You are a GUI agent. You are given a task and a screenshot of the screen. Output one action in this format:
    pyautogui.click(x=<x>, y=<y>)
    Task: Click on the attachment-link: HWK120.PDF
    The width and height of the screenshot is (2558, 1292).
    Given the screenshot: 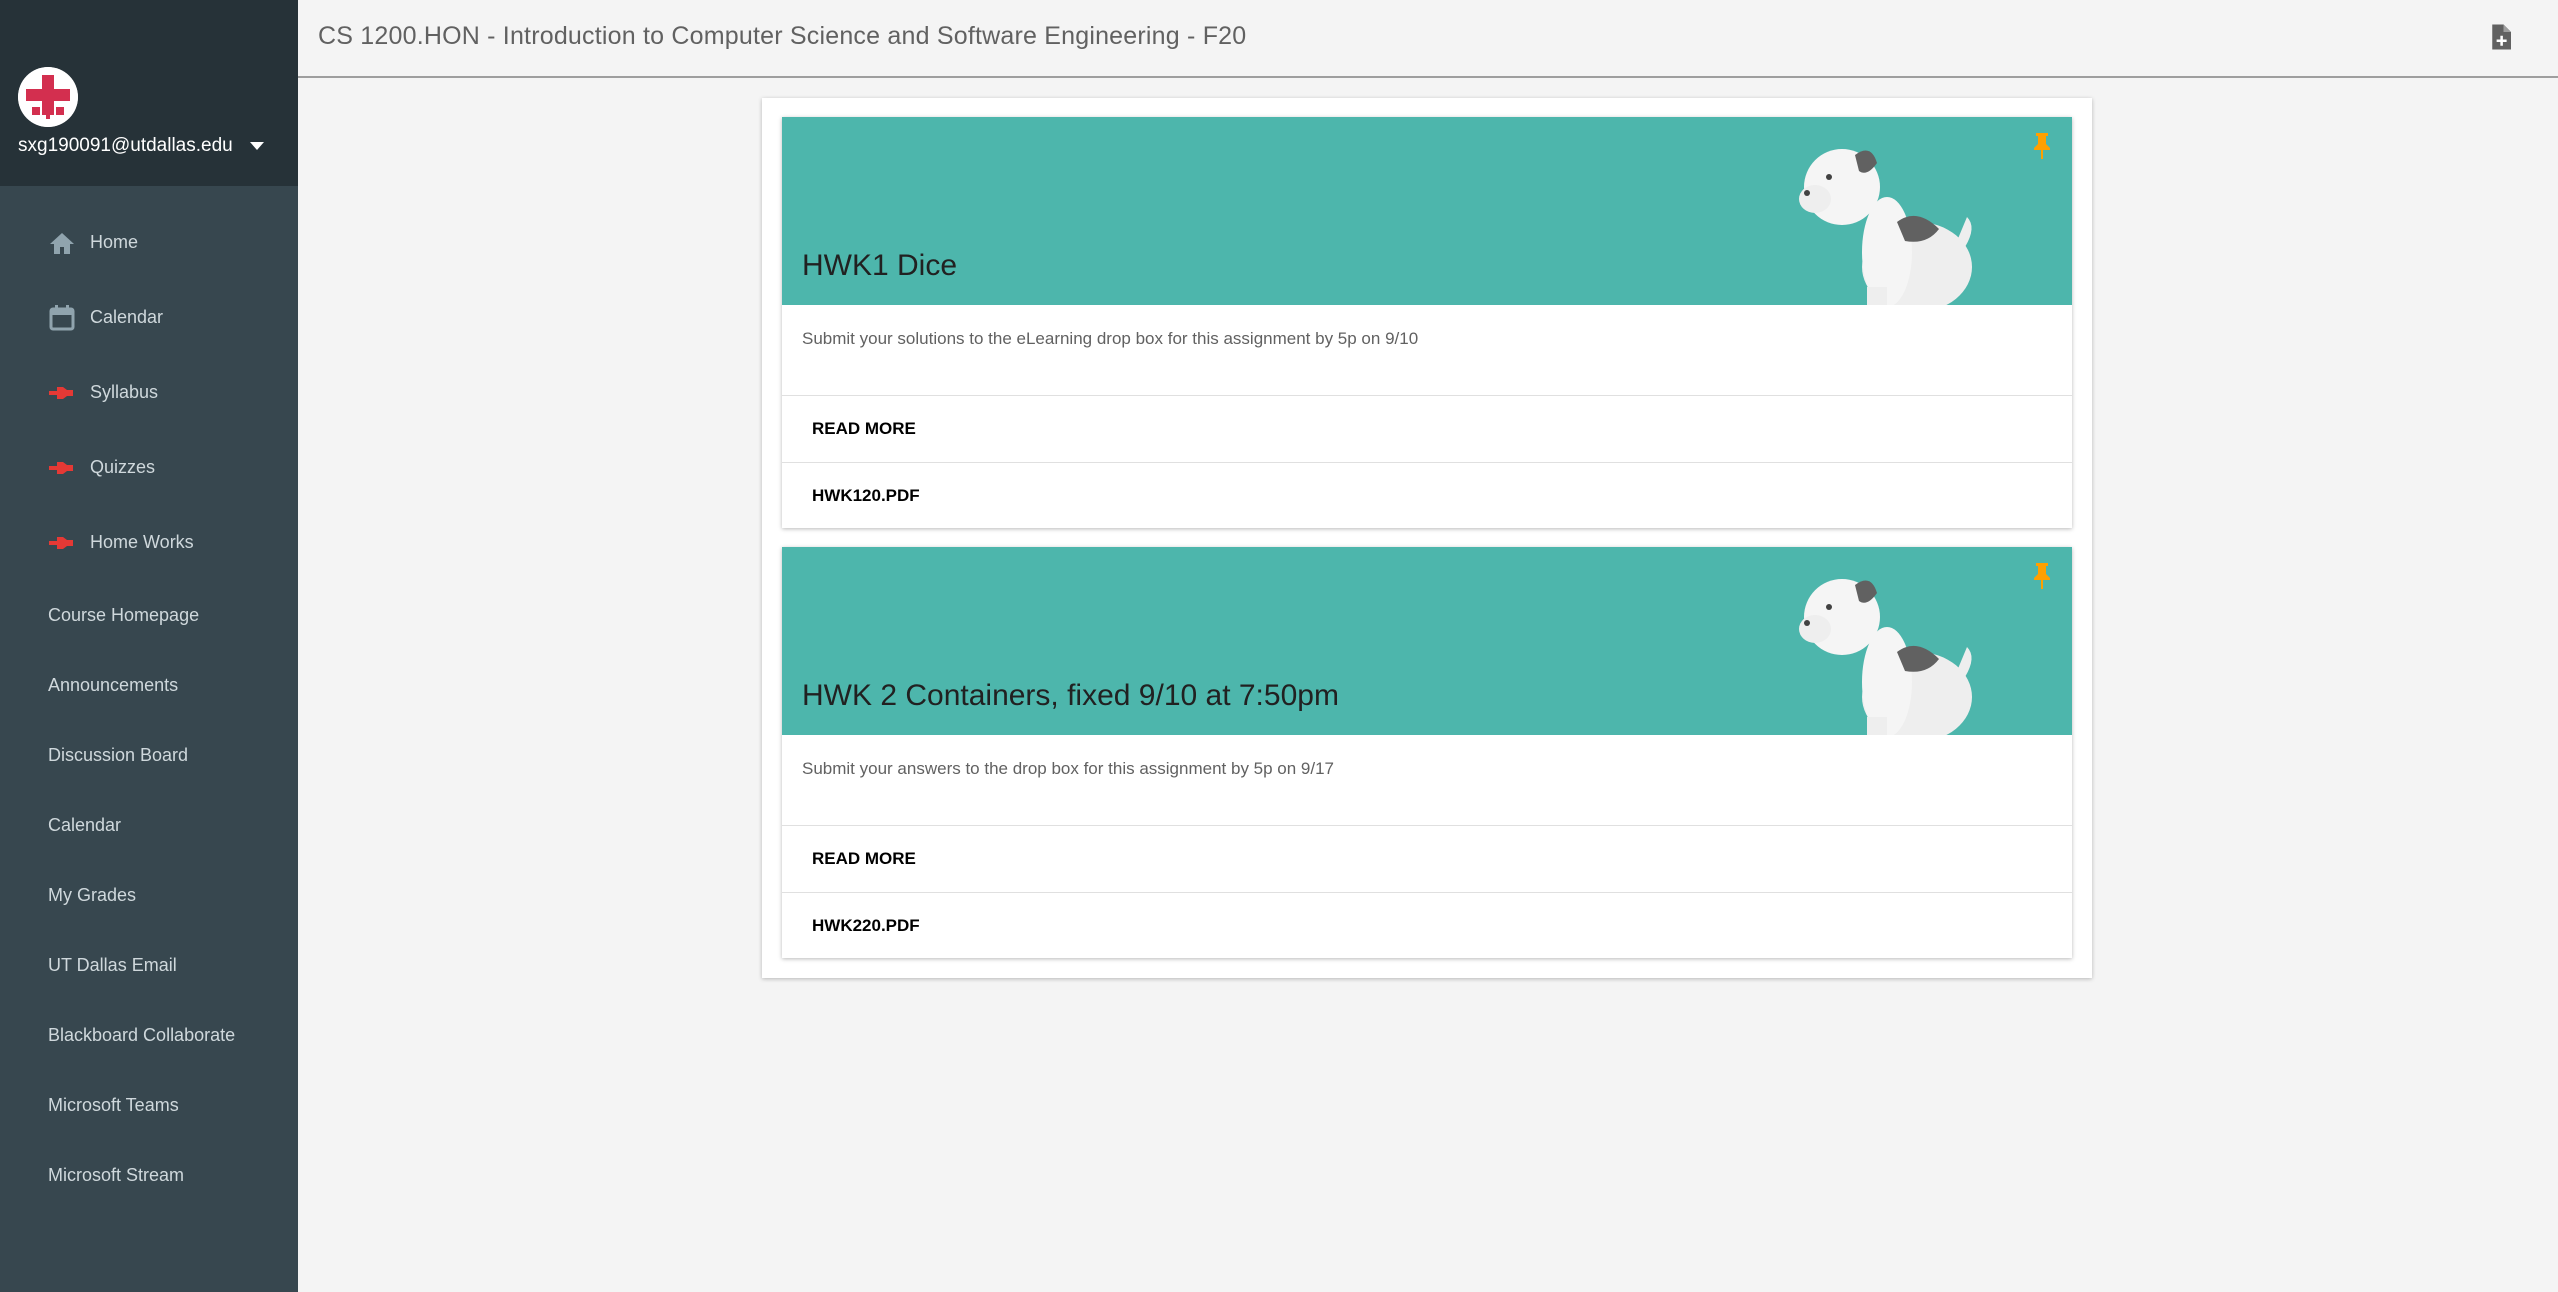 What is the action you would take?
    pyautogui.click(x=1427, y=495)
    